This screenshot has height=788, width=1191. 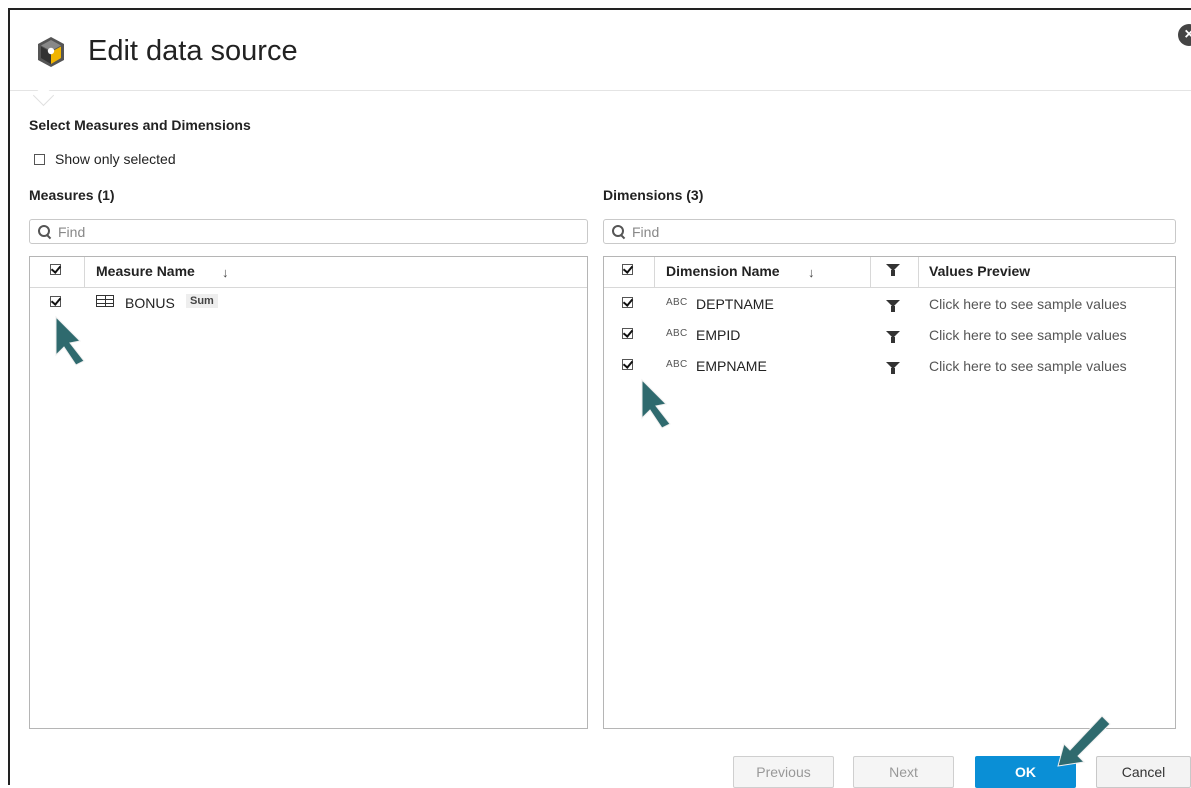 I want to click on measure-name: BONUS, so click(x=150, y=303).